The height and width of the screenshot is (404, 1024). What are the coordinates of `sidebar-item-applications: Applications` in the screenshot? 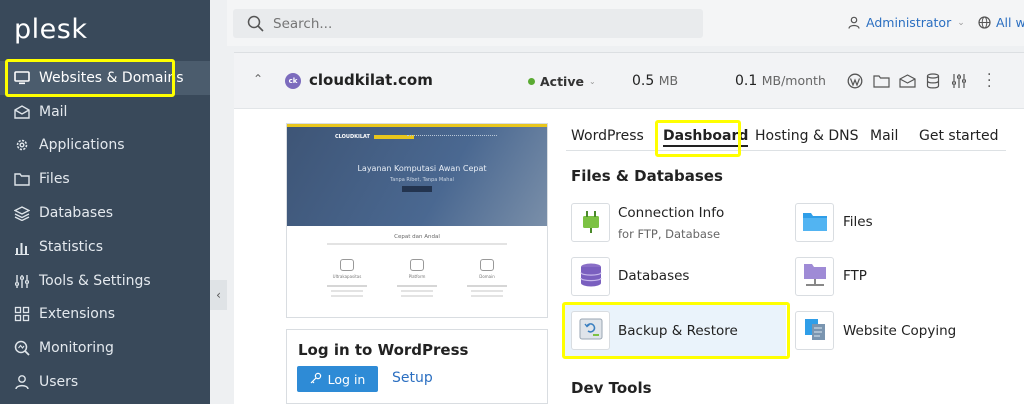 It's located at (105, 145).